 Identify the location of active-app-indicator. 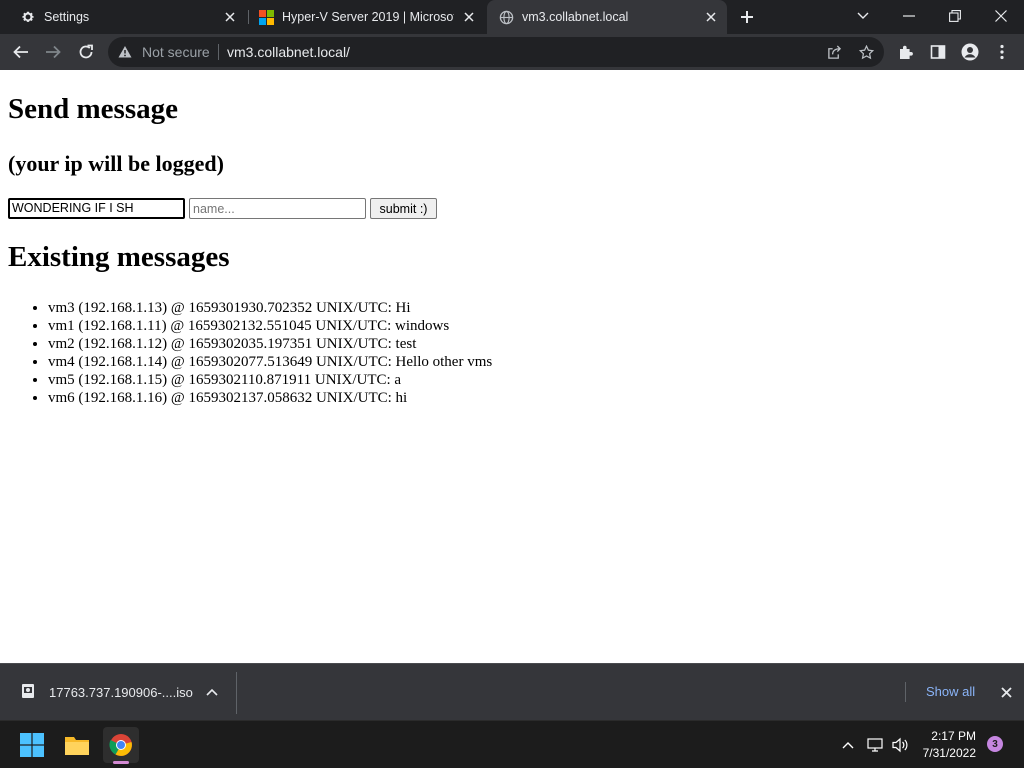
(121, 762).